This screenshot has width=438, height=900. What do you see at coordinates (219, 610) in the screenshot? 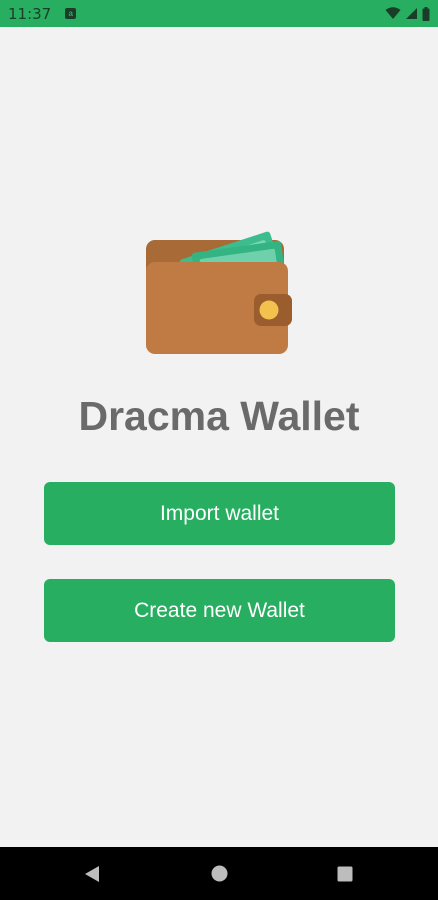
I see `create-wallet-button: Create new Wallet` at bounding box center [219, 610].